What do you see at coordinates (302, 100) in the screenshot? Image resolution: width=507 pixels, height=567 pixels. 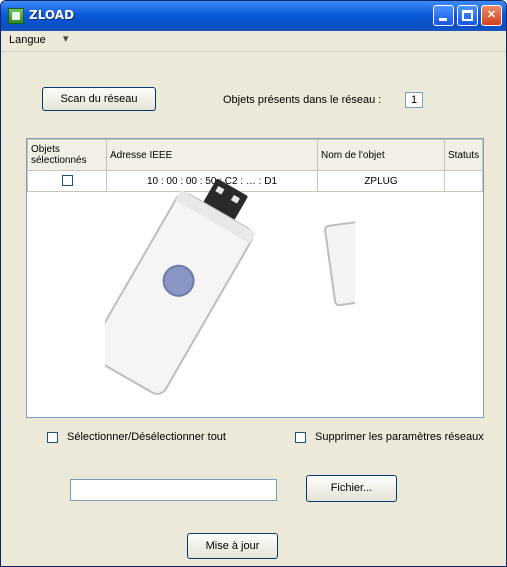 I see `objects-count-label: Objets présents dans le réseau :` at bounding box center [302, 100].